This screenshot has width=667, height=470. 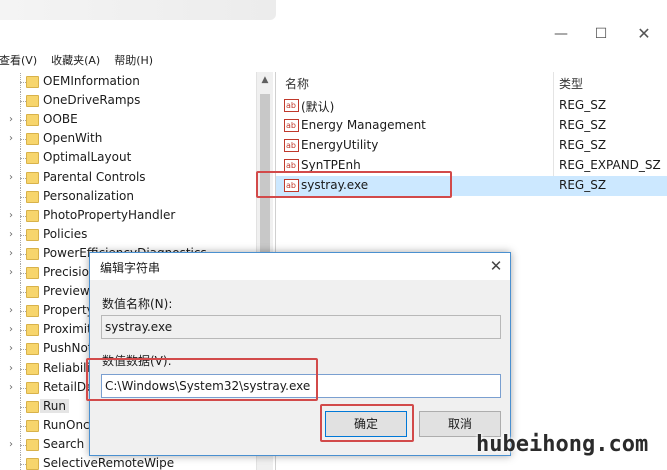 I want to click on tree-item: Personalization, so click(x=128, y=197).